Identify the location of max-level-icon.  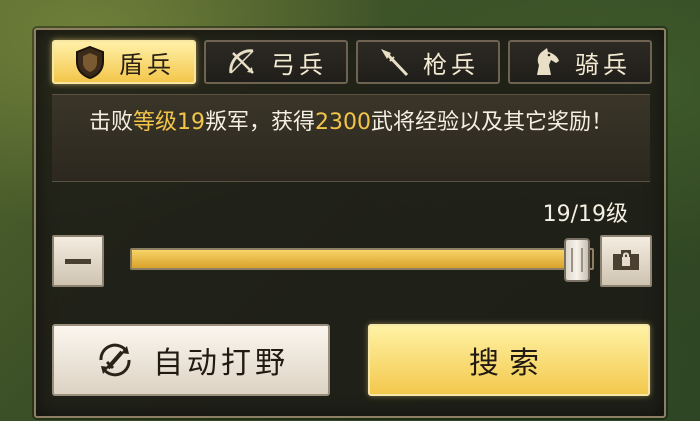
(626, 261).